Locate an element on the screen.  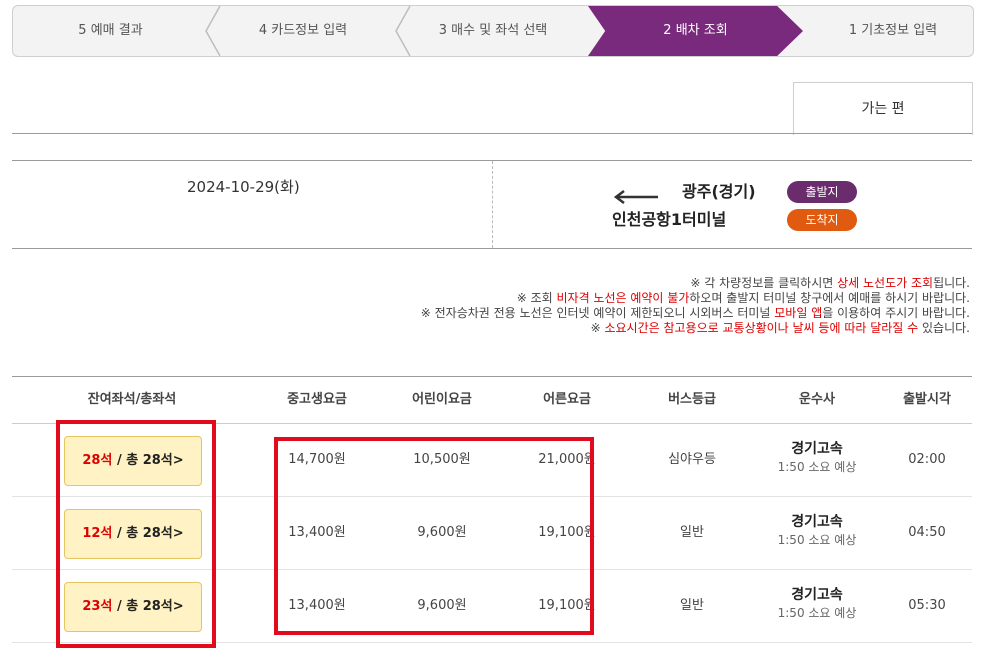
header-child-fare: 어린이요금 is located at coordinates (442, 399).